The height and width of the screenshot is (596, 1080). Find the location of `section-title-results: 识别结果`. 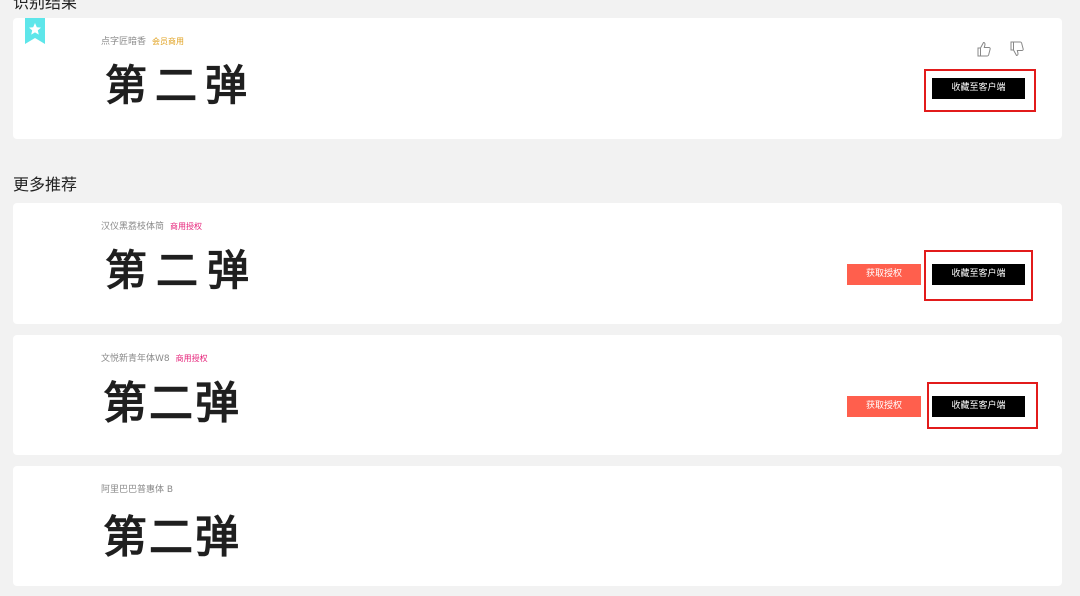

section-title-results: 识别结果 is located at coordinates (45, 6).